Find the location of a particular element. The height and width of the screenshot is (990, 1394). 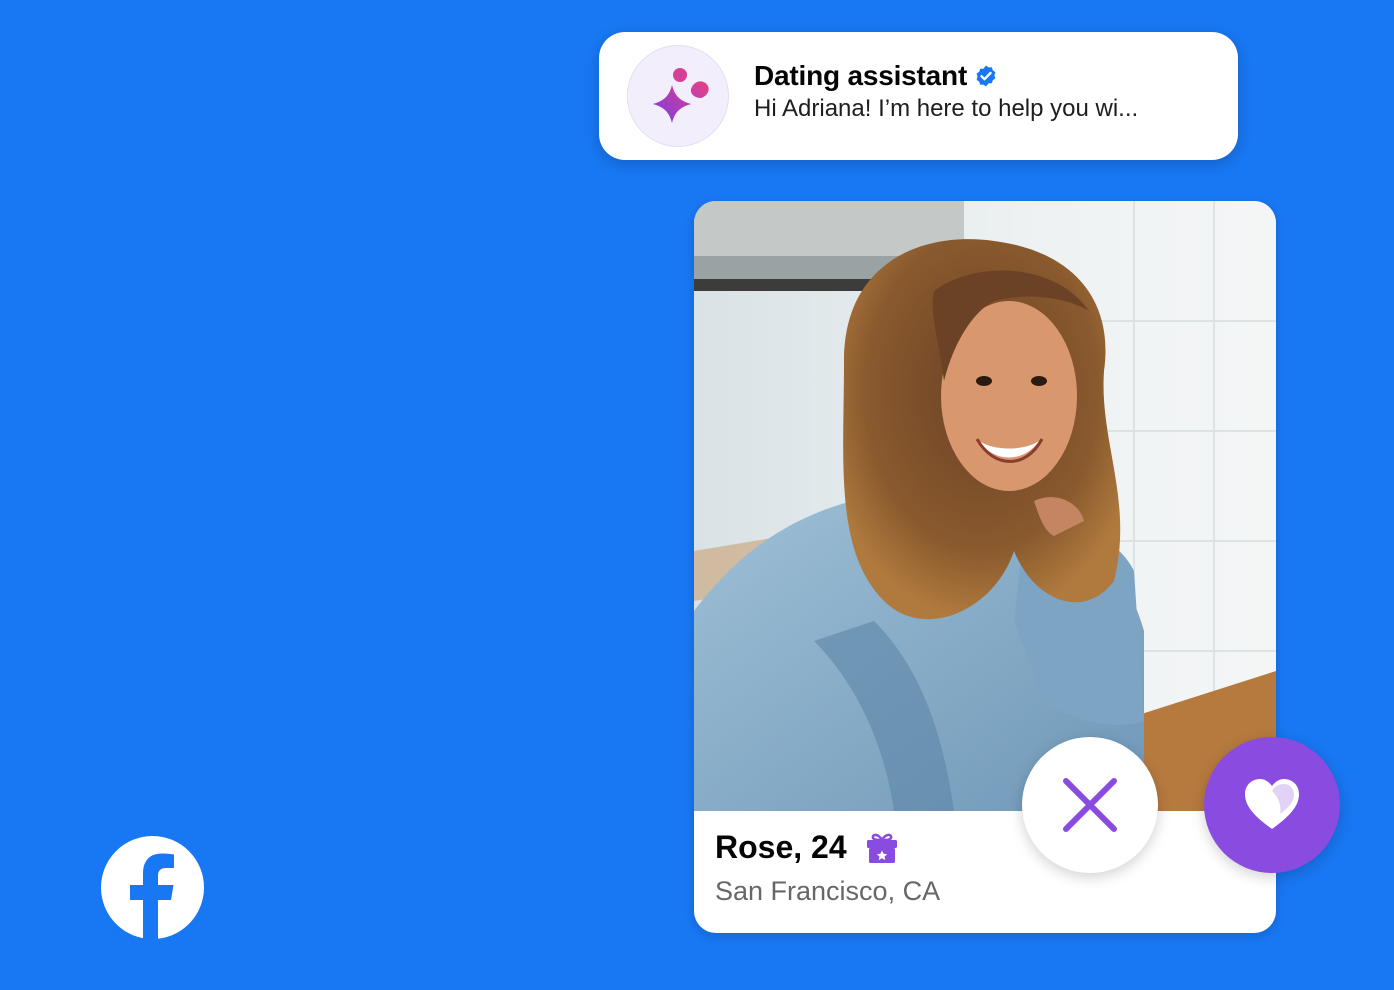

assistant-title-row: Dating assistant is located at coordinates (876, 76).